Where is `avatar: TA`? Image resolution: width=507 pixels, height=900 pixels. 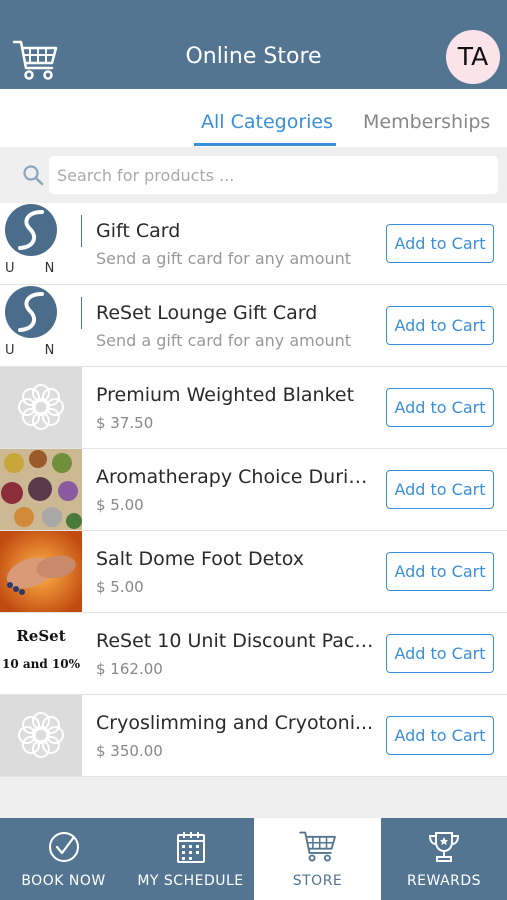
avatar: TA is located at coordinates (473, 57).